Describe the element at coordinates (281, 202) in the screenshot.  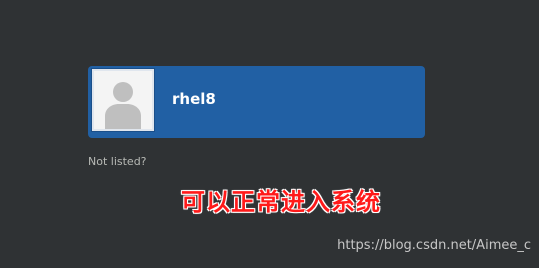
I see `annotation-text: 可以正常进入系统` at that location.